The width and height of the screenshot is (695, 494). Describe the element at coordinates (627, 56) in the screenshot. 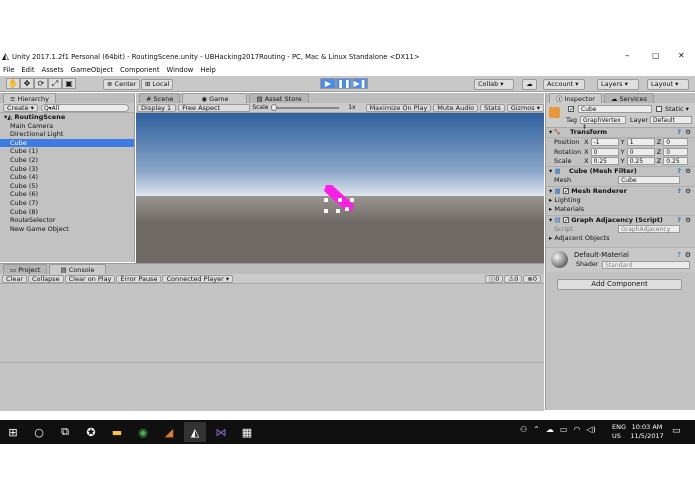

I see `minimize-button: –` at that location.